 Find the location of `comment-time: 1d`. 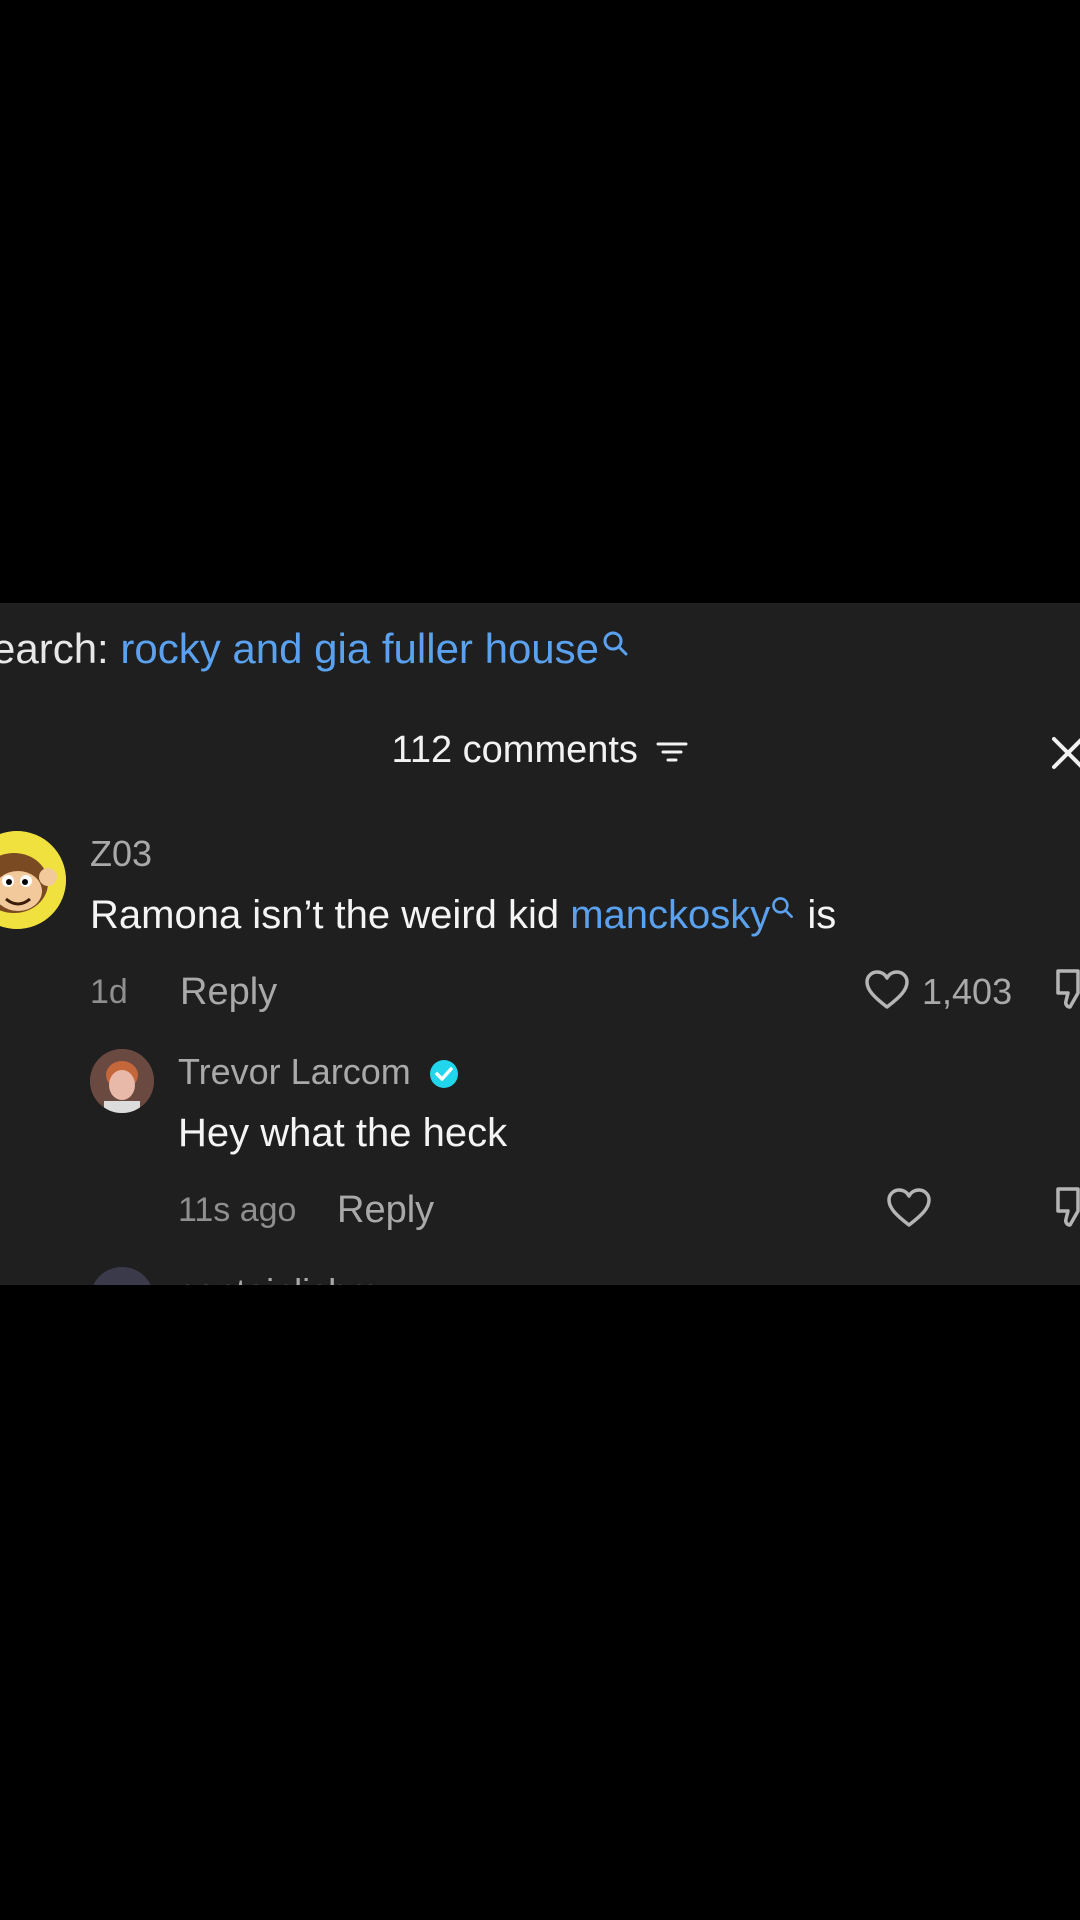

comment-time: 1d is located at coordinates (109, 992).